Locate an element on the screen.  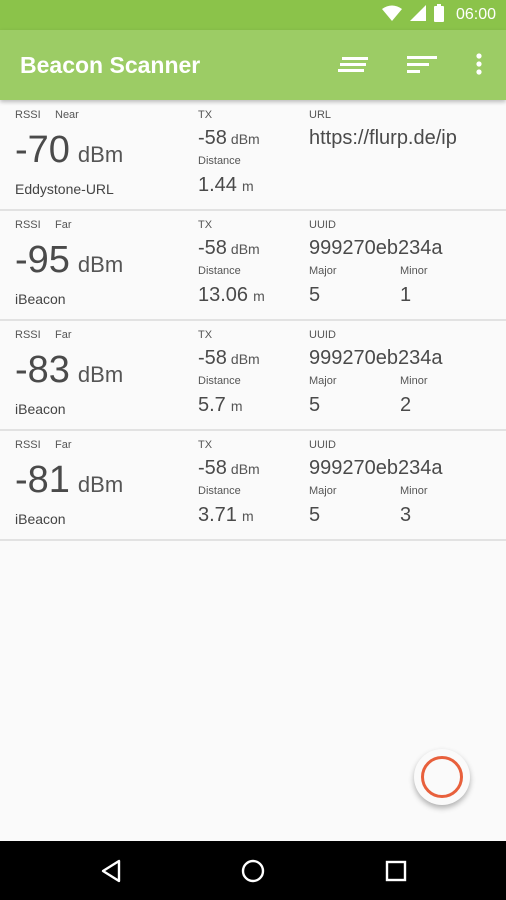
distance-value: 13.06 m is located at coordinates (231, 295).